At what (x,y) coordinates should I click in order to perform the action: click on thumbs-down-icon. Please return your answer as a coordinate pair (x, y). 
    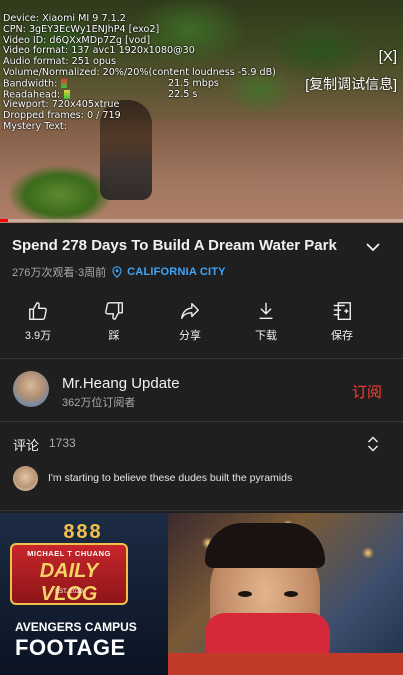
    Looking at the image, I should click on (114, 311).